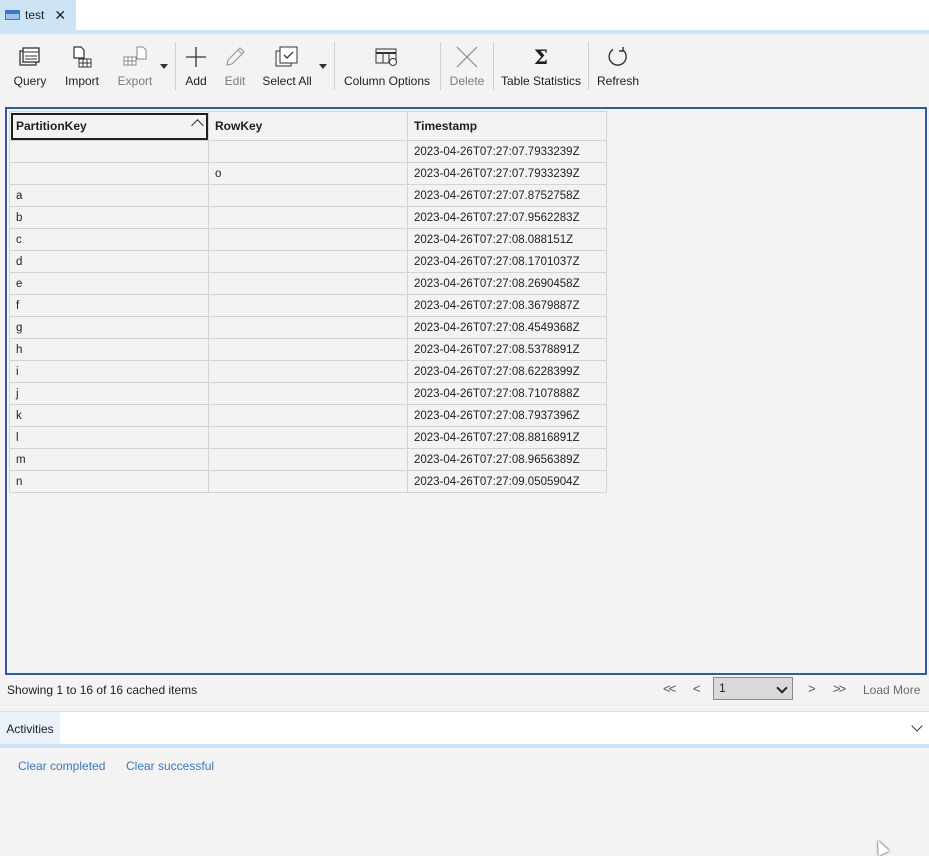  I want to click on table-cell: b, so click(109, 217).